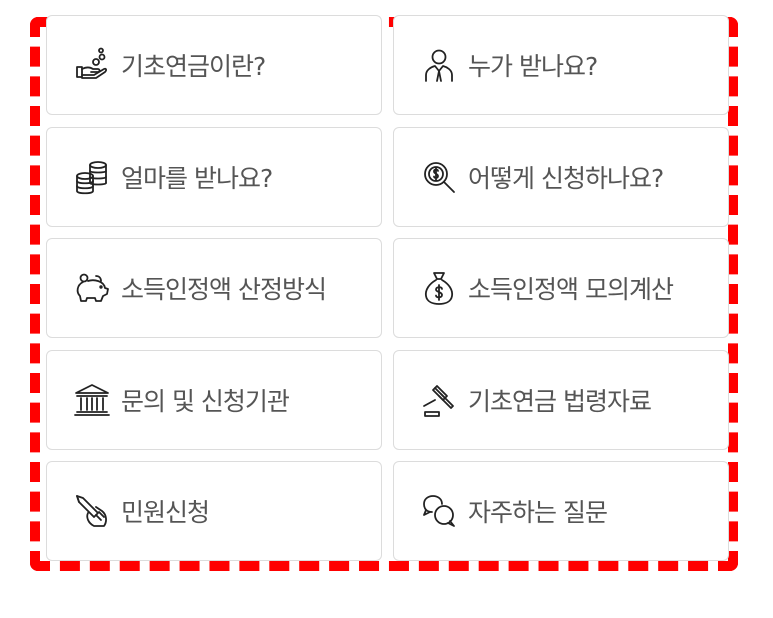 Image resolution: width=773 pixels, height=618 pixels. I want to click on menu-item-what-is-basic-pension: 기초연금이란?, so click(214, 65).